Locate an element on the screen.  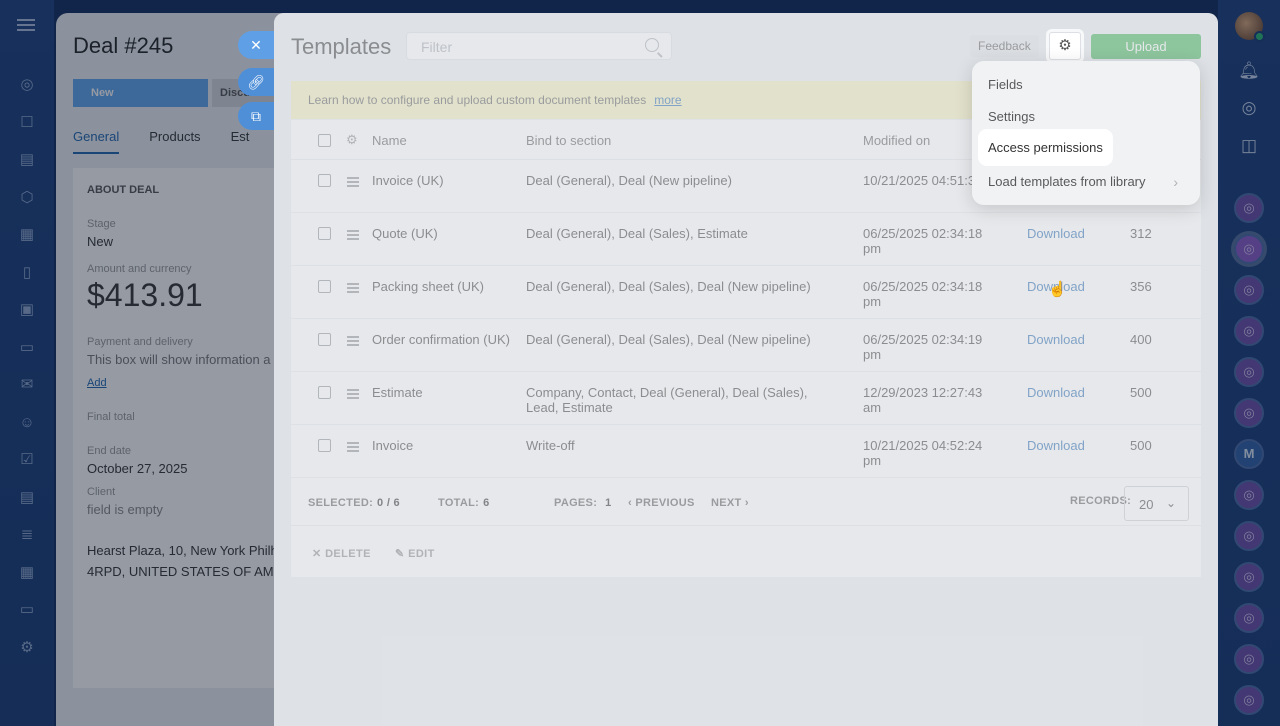
next-page-button: NEXT › is located at coordinates (730, 503).